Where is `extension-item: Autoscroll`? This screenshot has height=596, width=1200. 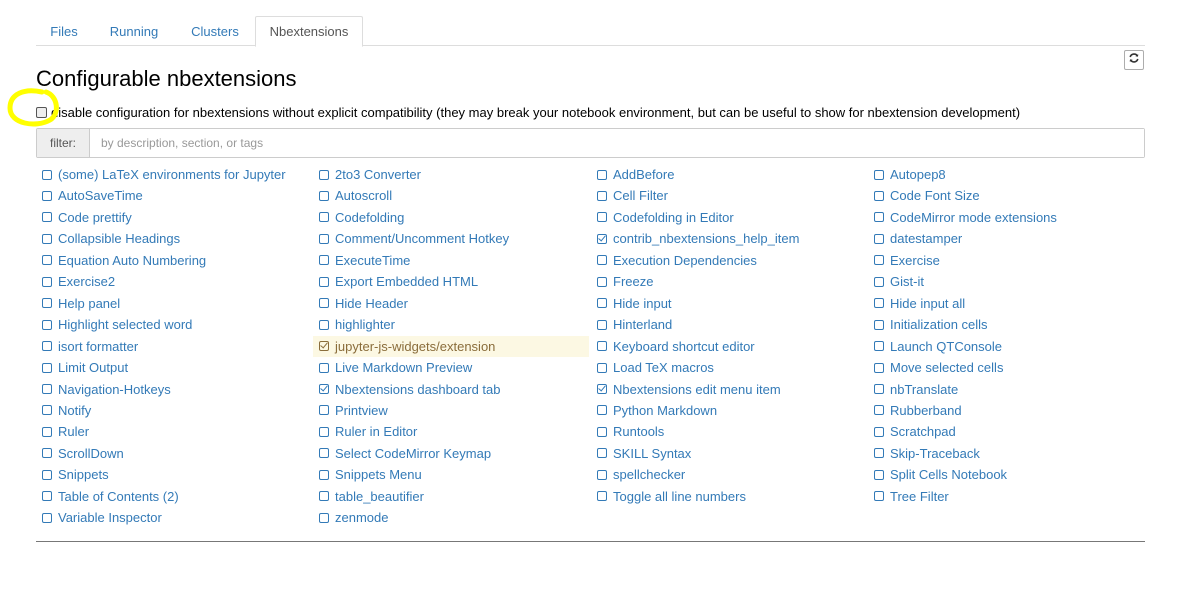
extension-item: Autoscroll is located at coordinates (352, 195).